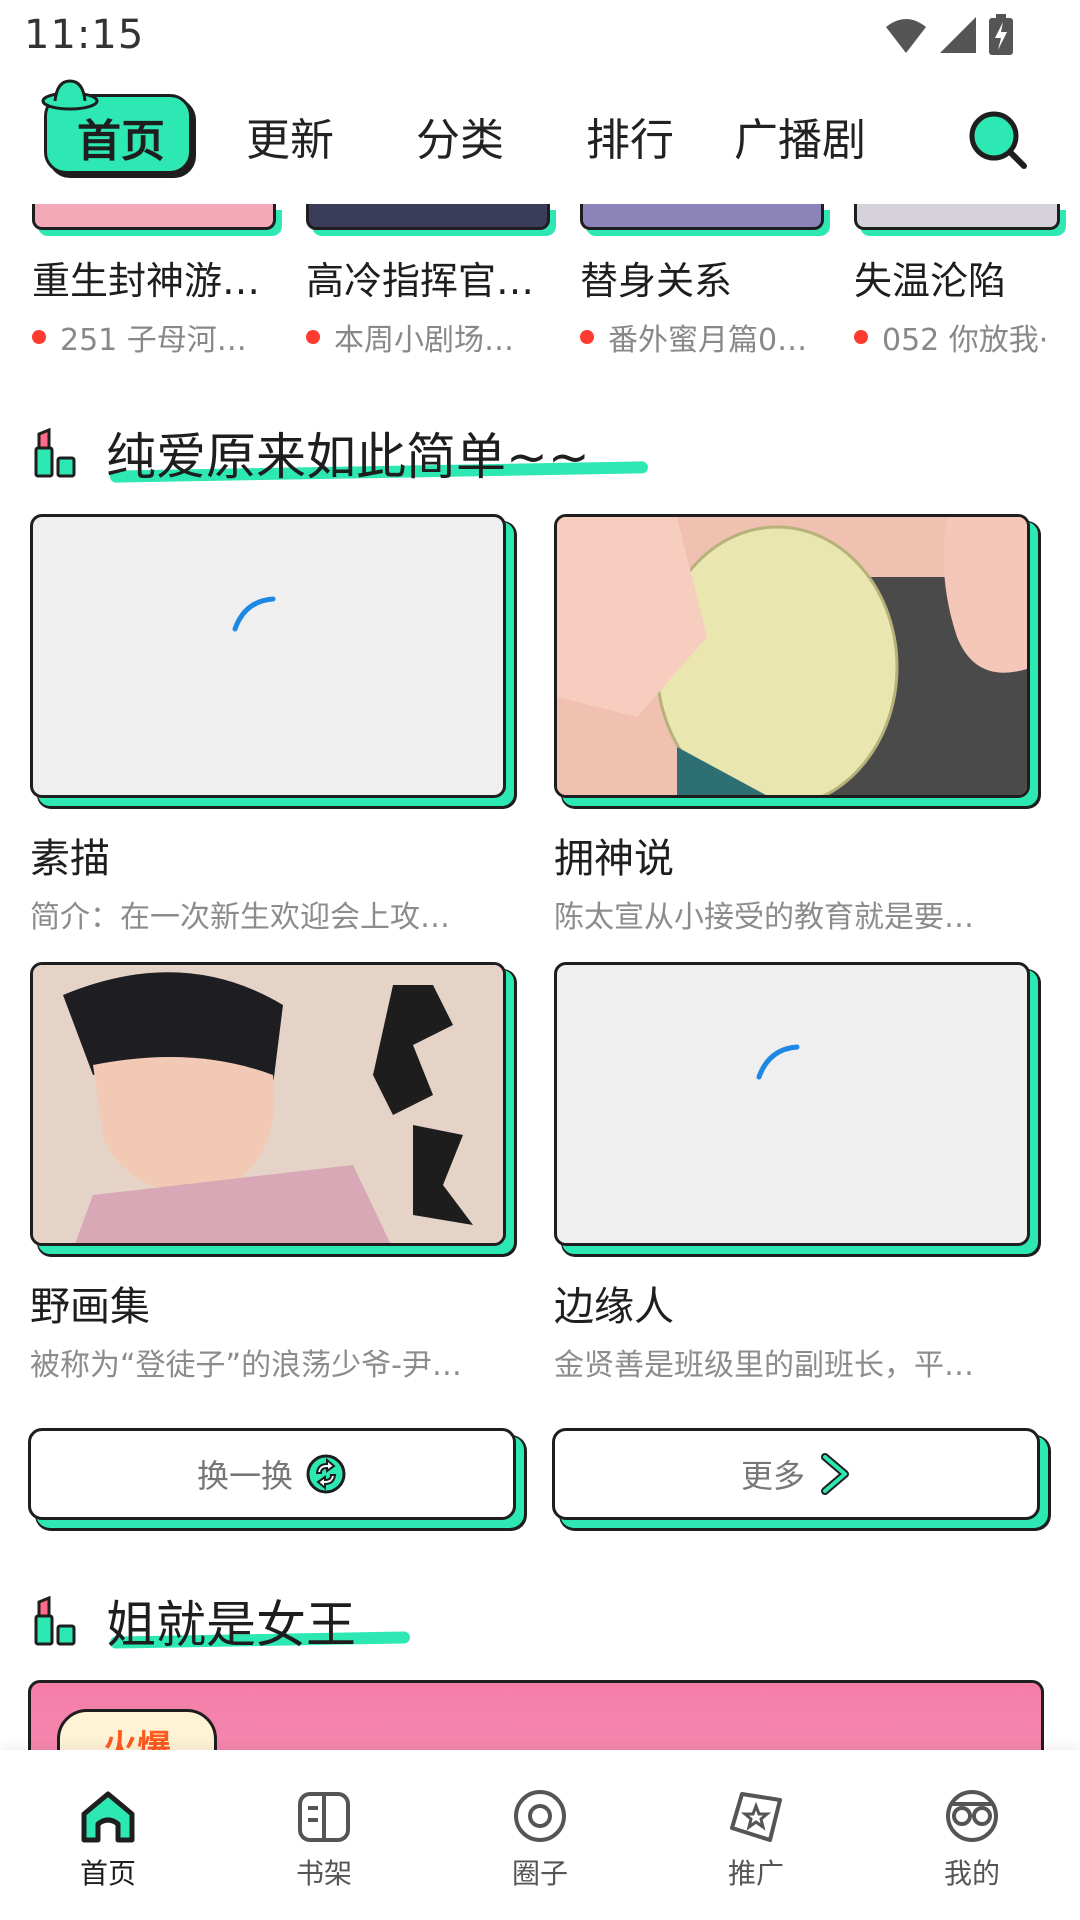 The image size is (1080, 1920). I want to click on more-label: 更多, so click(772, 1476).